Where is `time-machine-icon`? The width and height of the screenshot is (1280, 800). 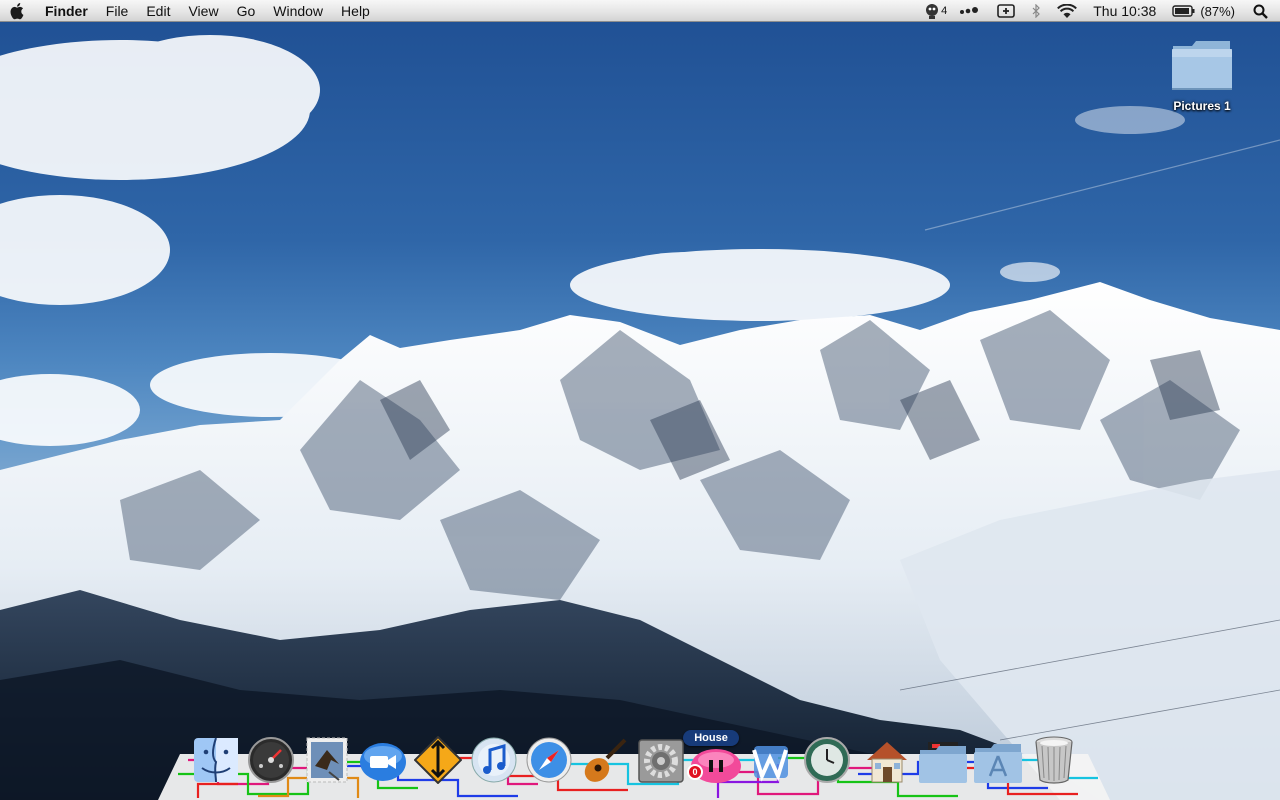 time-machine-icon is located at coordinates (827, 760).